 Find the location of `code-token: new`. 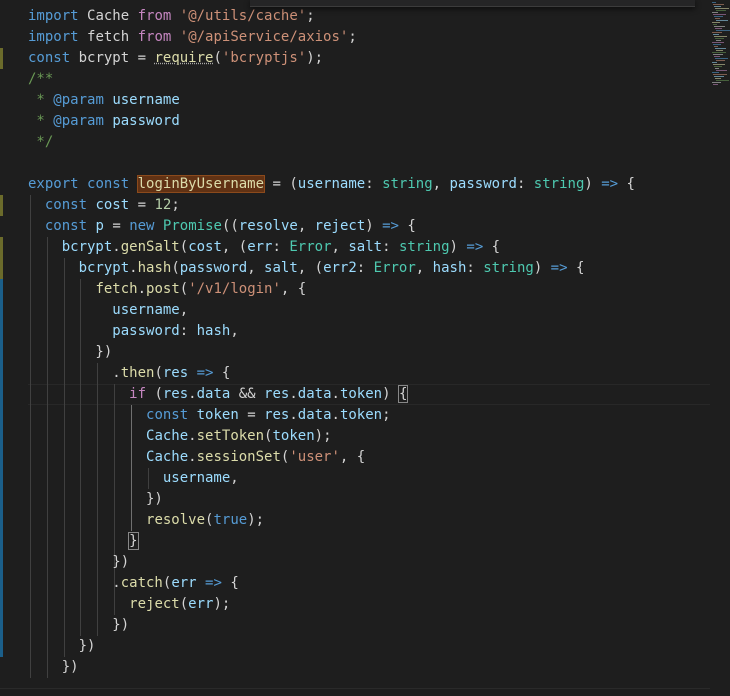

code-token: new is located at coordinates (142, 226).